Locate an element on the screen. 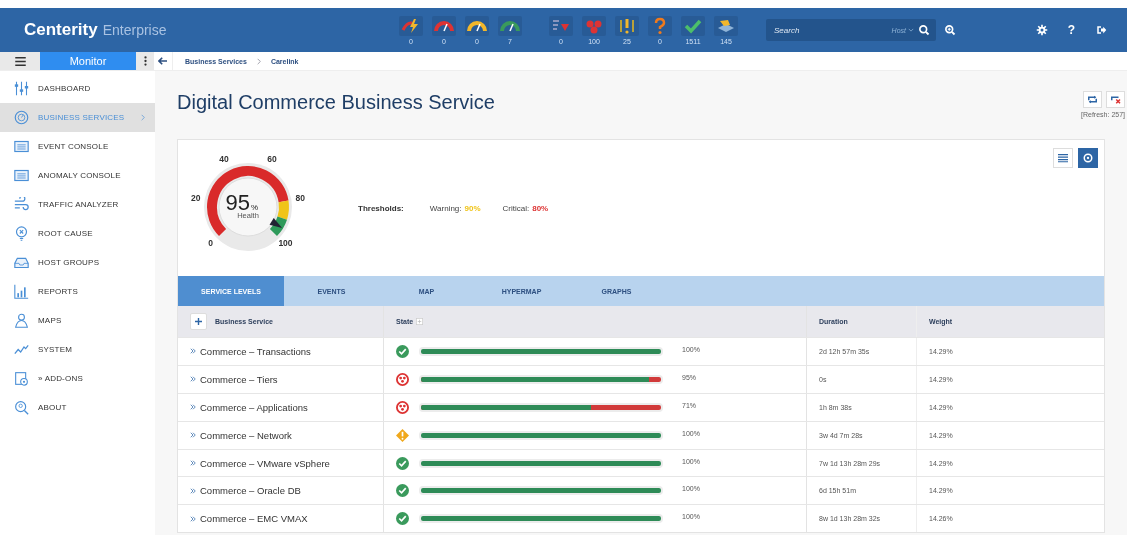 This screenshot has height=535, width=1127. gauge-tick-label: 80 is located at coordinates (300, 197).